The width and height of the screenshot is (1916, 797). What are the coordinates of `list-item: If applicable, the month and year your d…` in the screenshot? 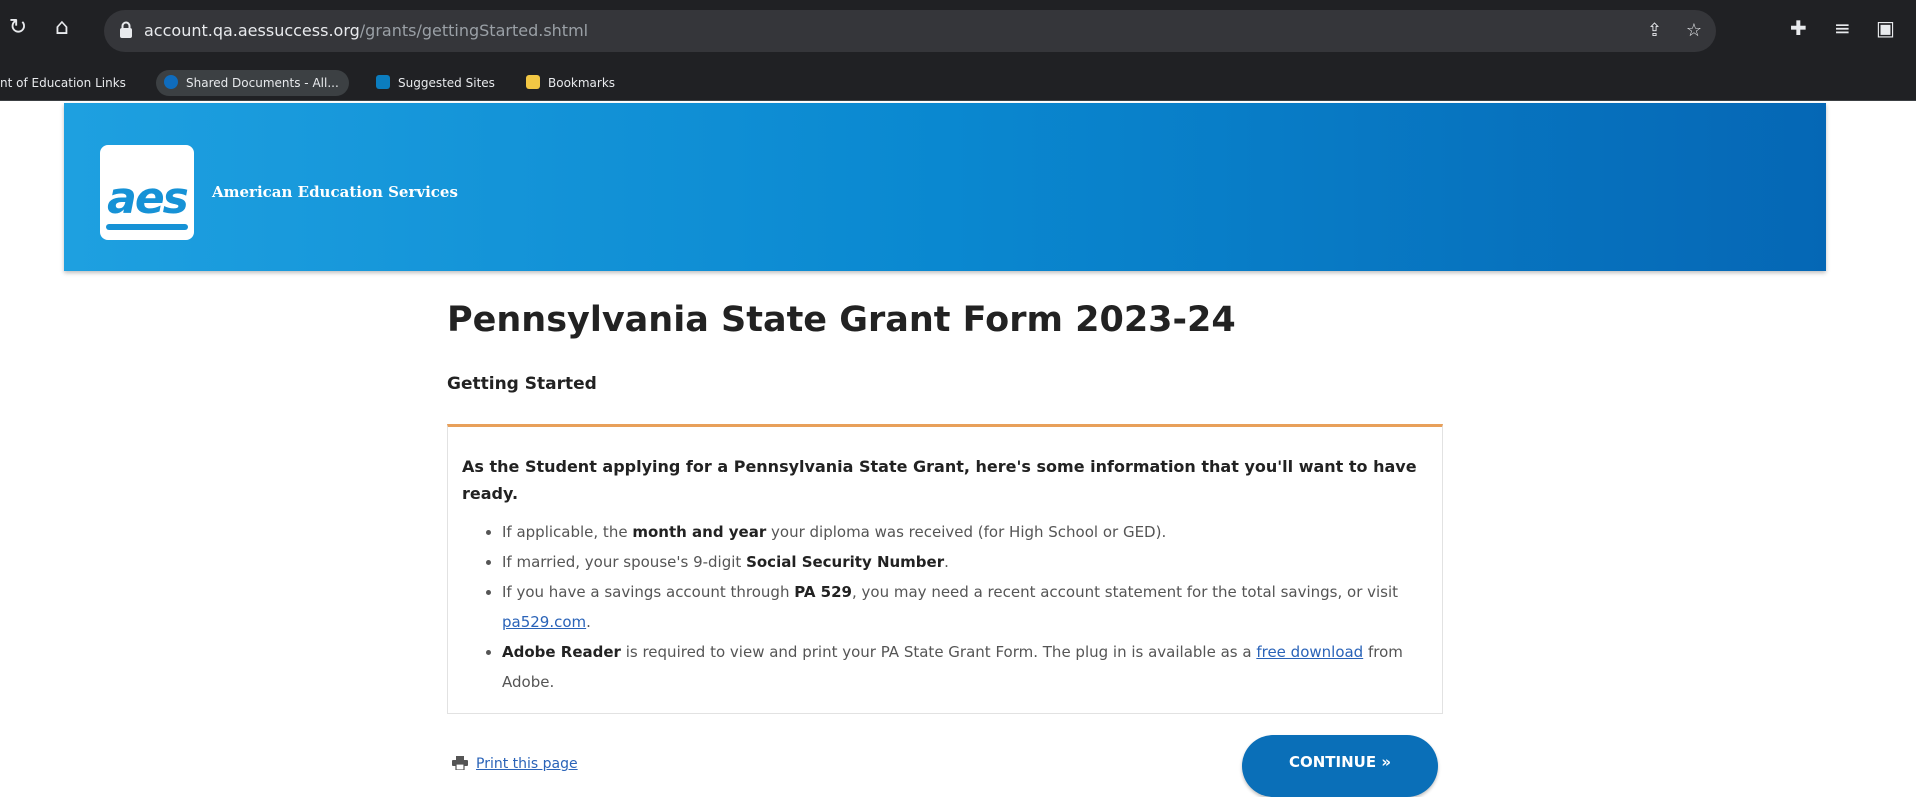 It's located at (962, 532).